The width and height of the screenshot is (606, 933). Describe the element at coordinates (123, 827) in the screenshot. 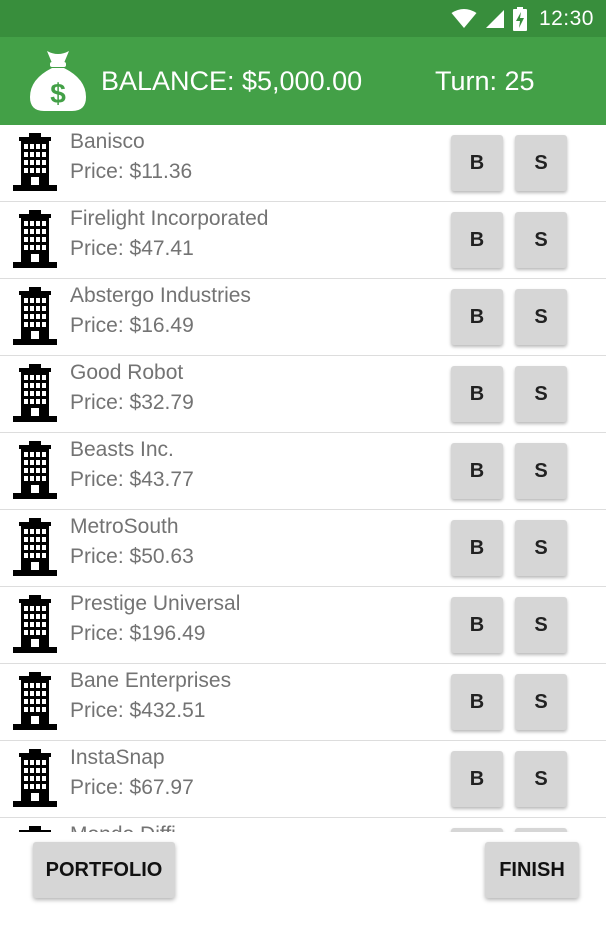

I see `company-name: Mondo Diffi` at that location.